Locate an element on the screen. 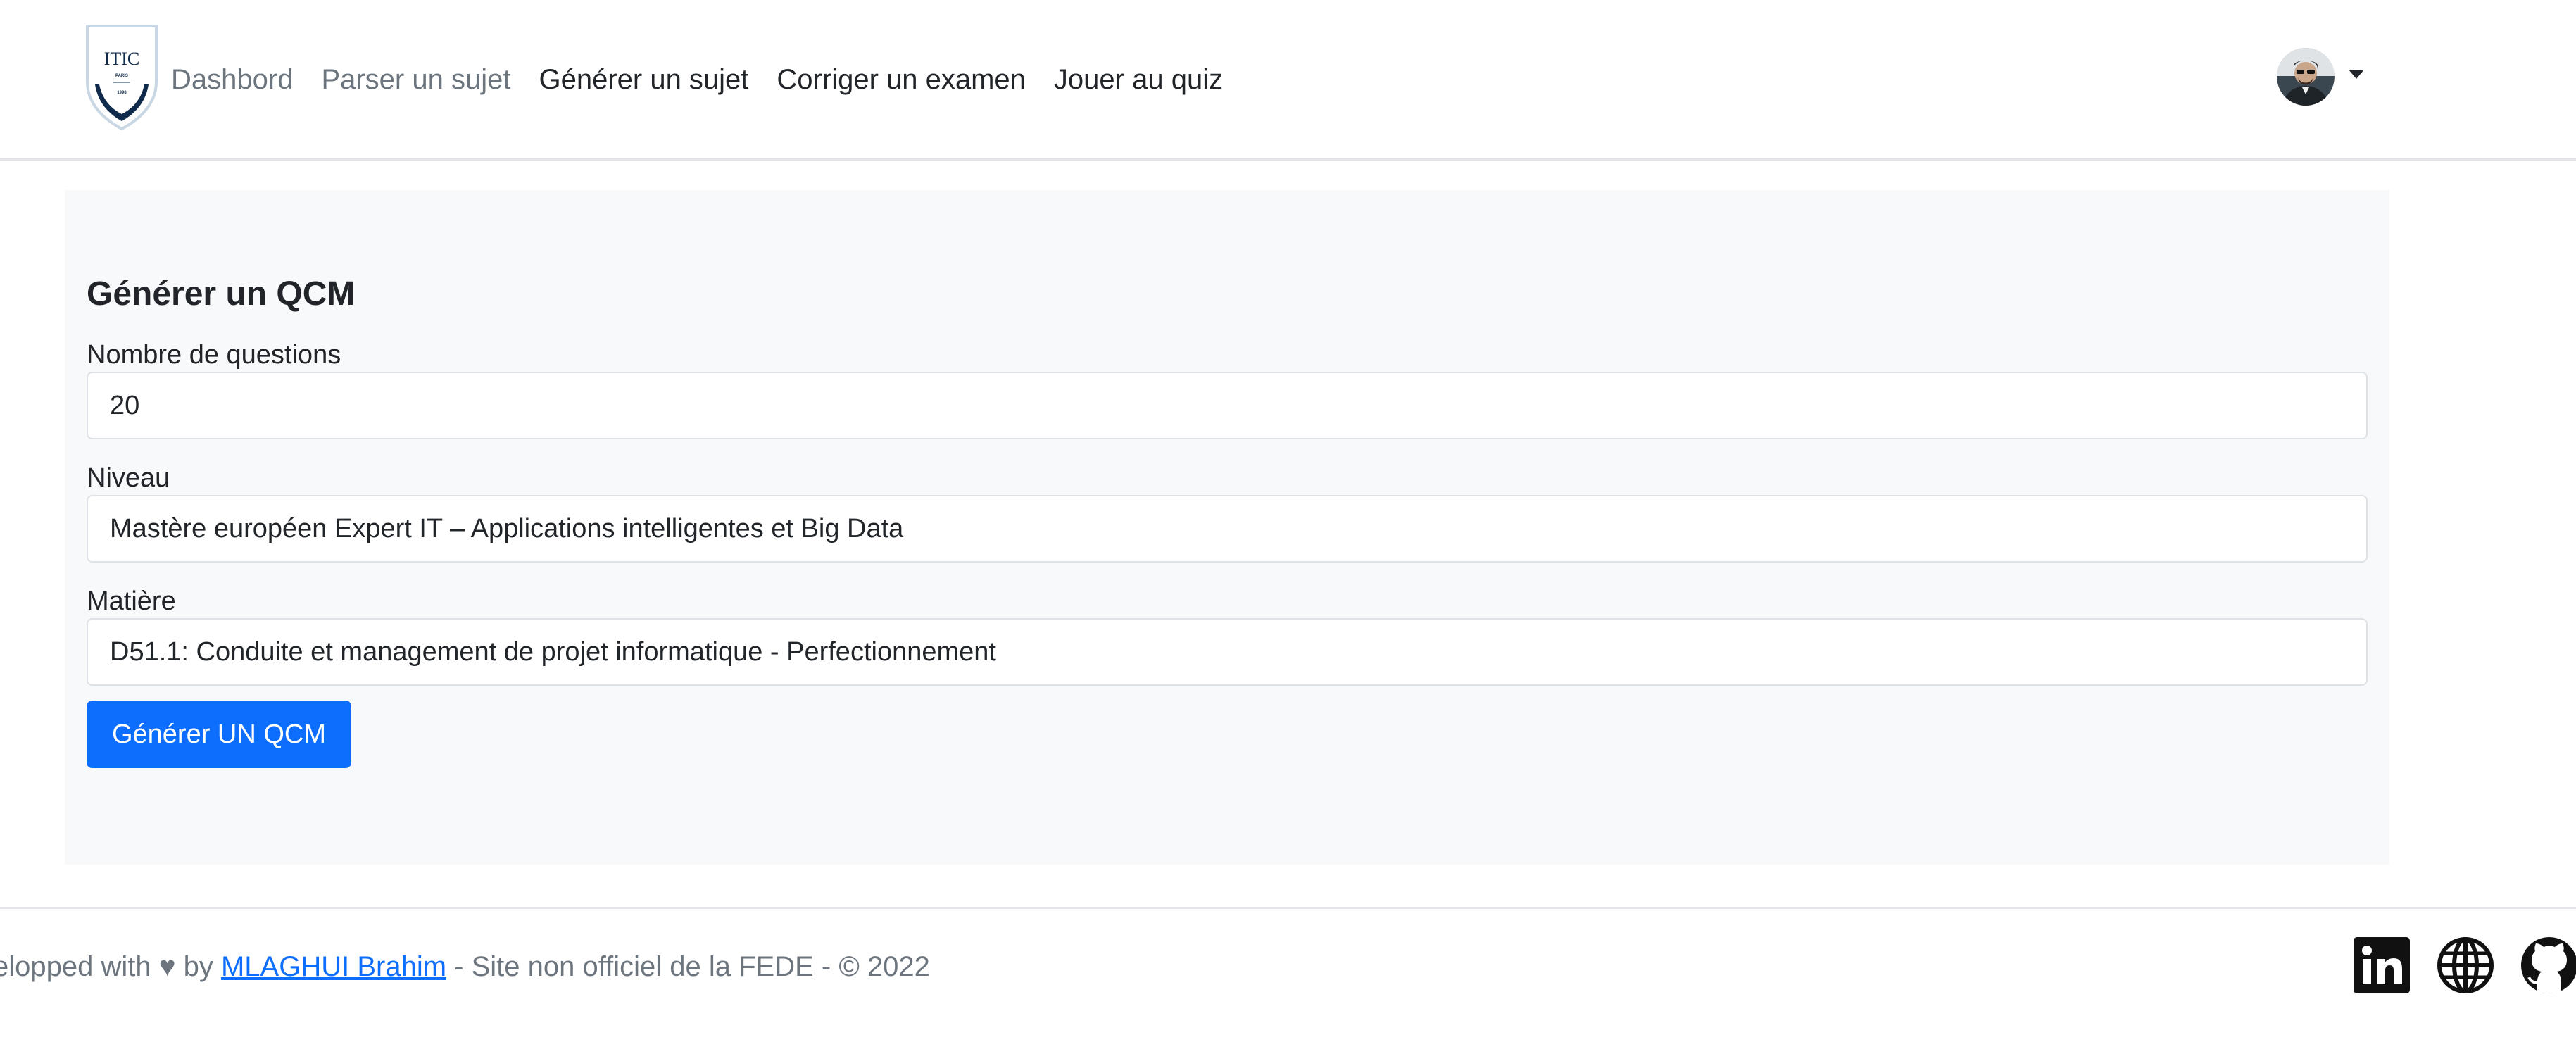 The height and width of the screenshot is (1042, 2576). niveau-label: Niveau is located at coordinates (128, 478).